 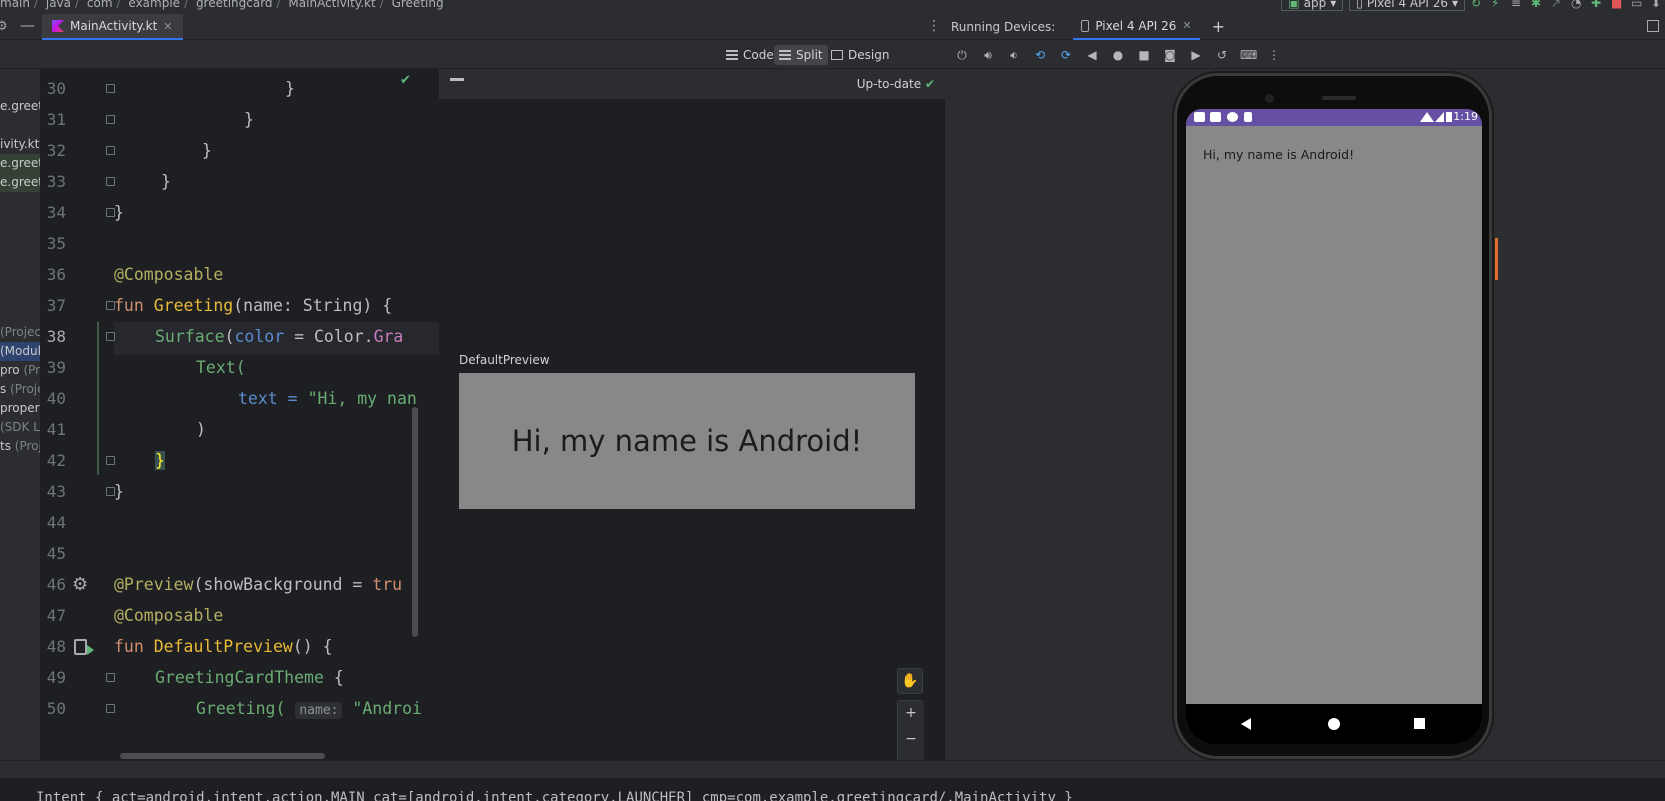 I want to click on project-item: ts (Proj, so click(x=20, y=446).